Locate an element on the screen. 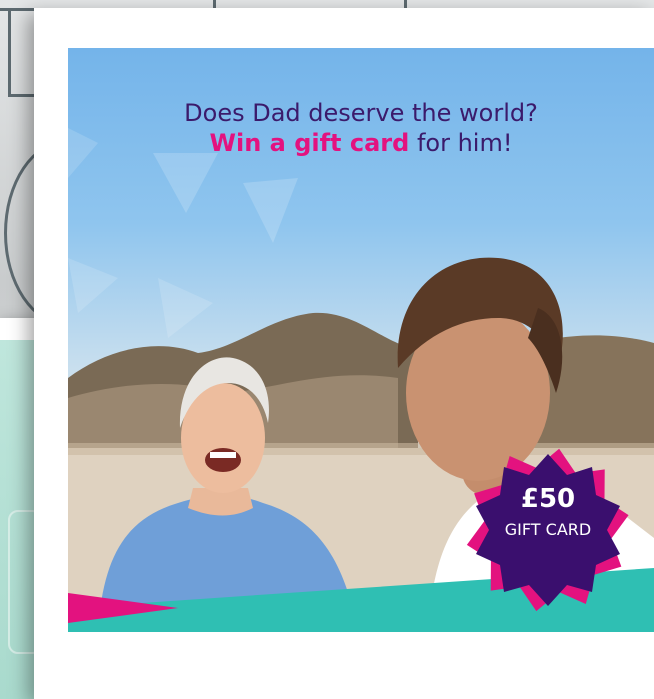  card-footer is located at coordinates (361, 665).